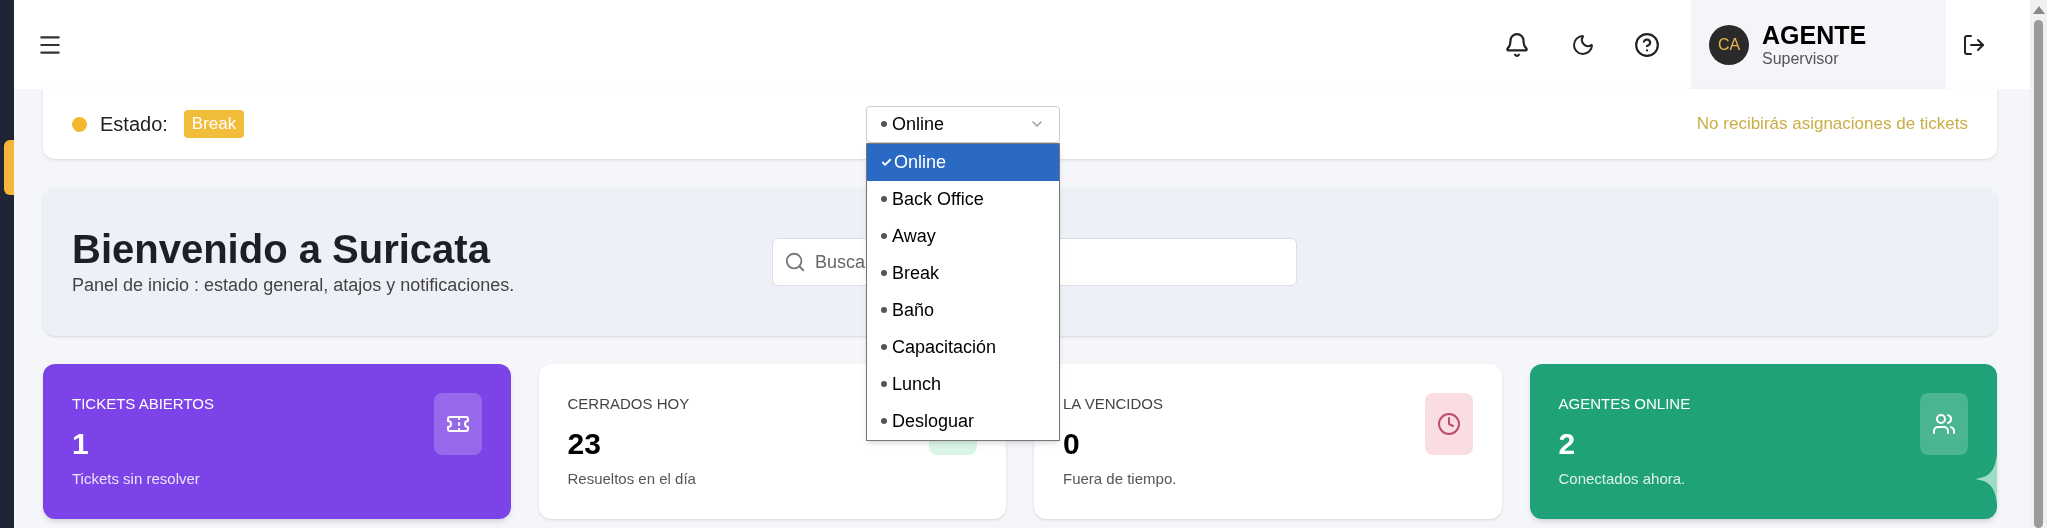 The height and width of the screenshot is (528, 2047). Describe the element at coordinates (134, 124) in the screenshot. I see `status-label: Estado:` at that location.